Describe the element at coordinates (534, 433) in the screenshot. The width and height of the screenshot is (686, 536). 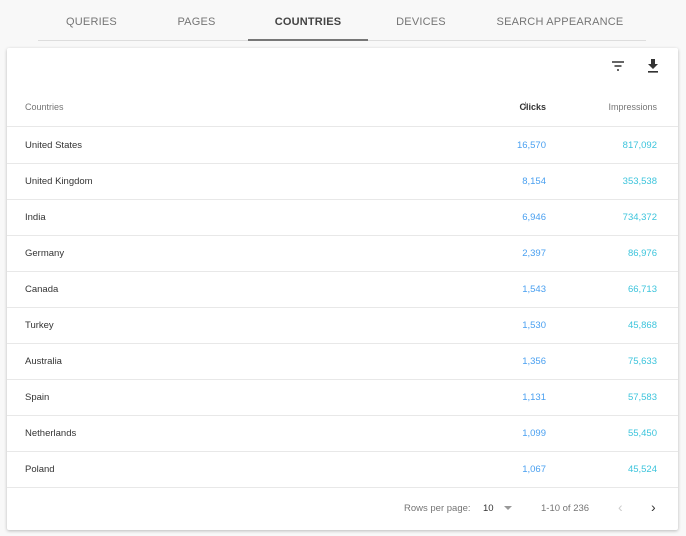
I see `clicks-cell: 1,099` at that location.